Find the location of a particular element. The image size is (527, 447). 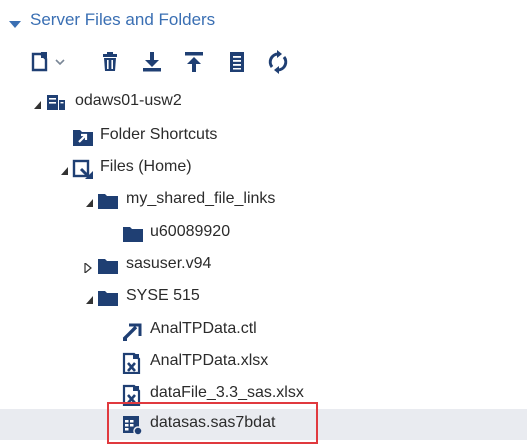

excel-file-icon is located at coordinates (132, 363).